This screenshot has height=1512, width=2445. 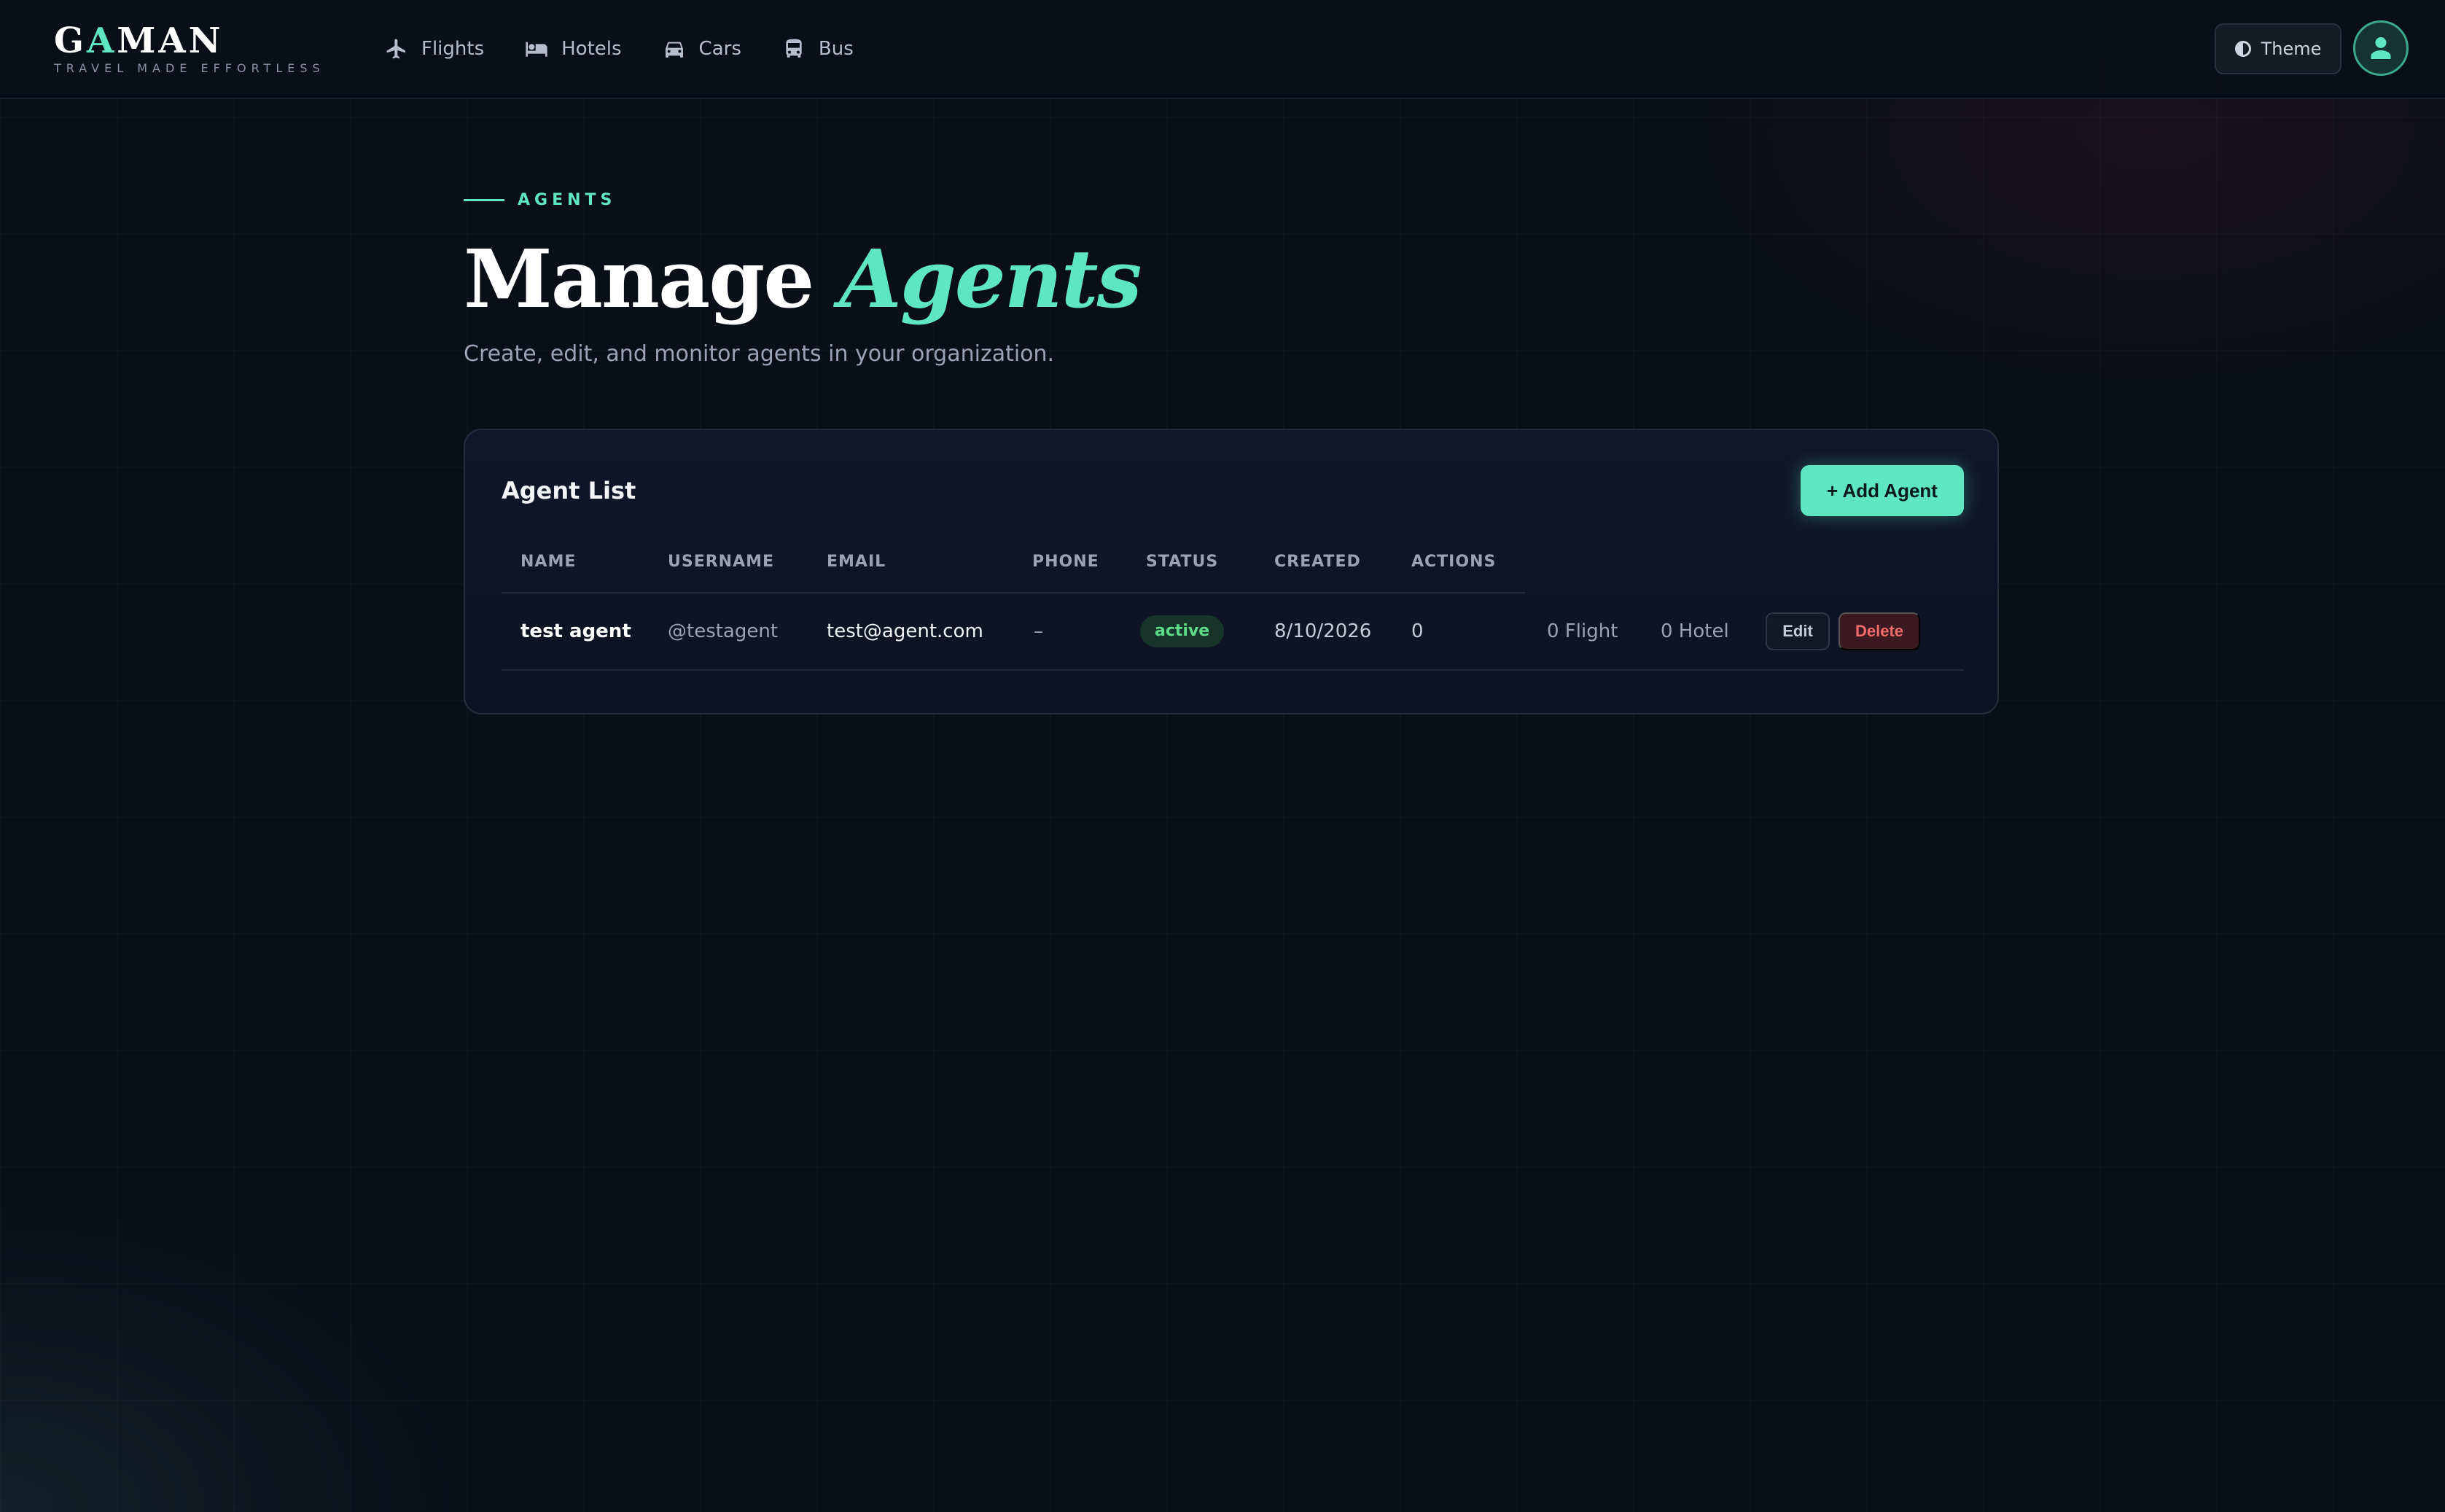 I want to click on theme-toggle-button: Theme, so click(x=2278, y=48).